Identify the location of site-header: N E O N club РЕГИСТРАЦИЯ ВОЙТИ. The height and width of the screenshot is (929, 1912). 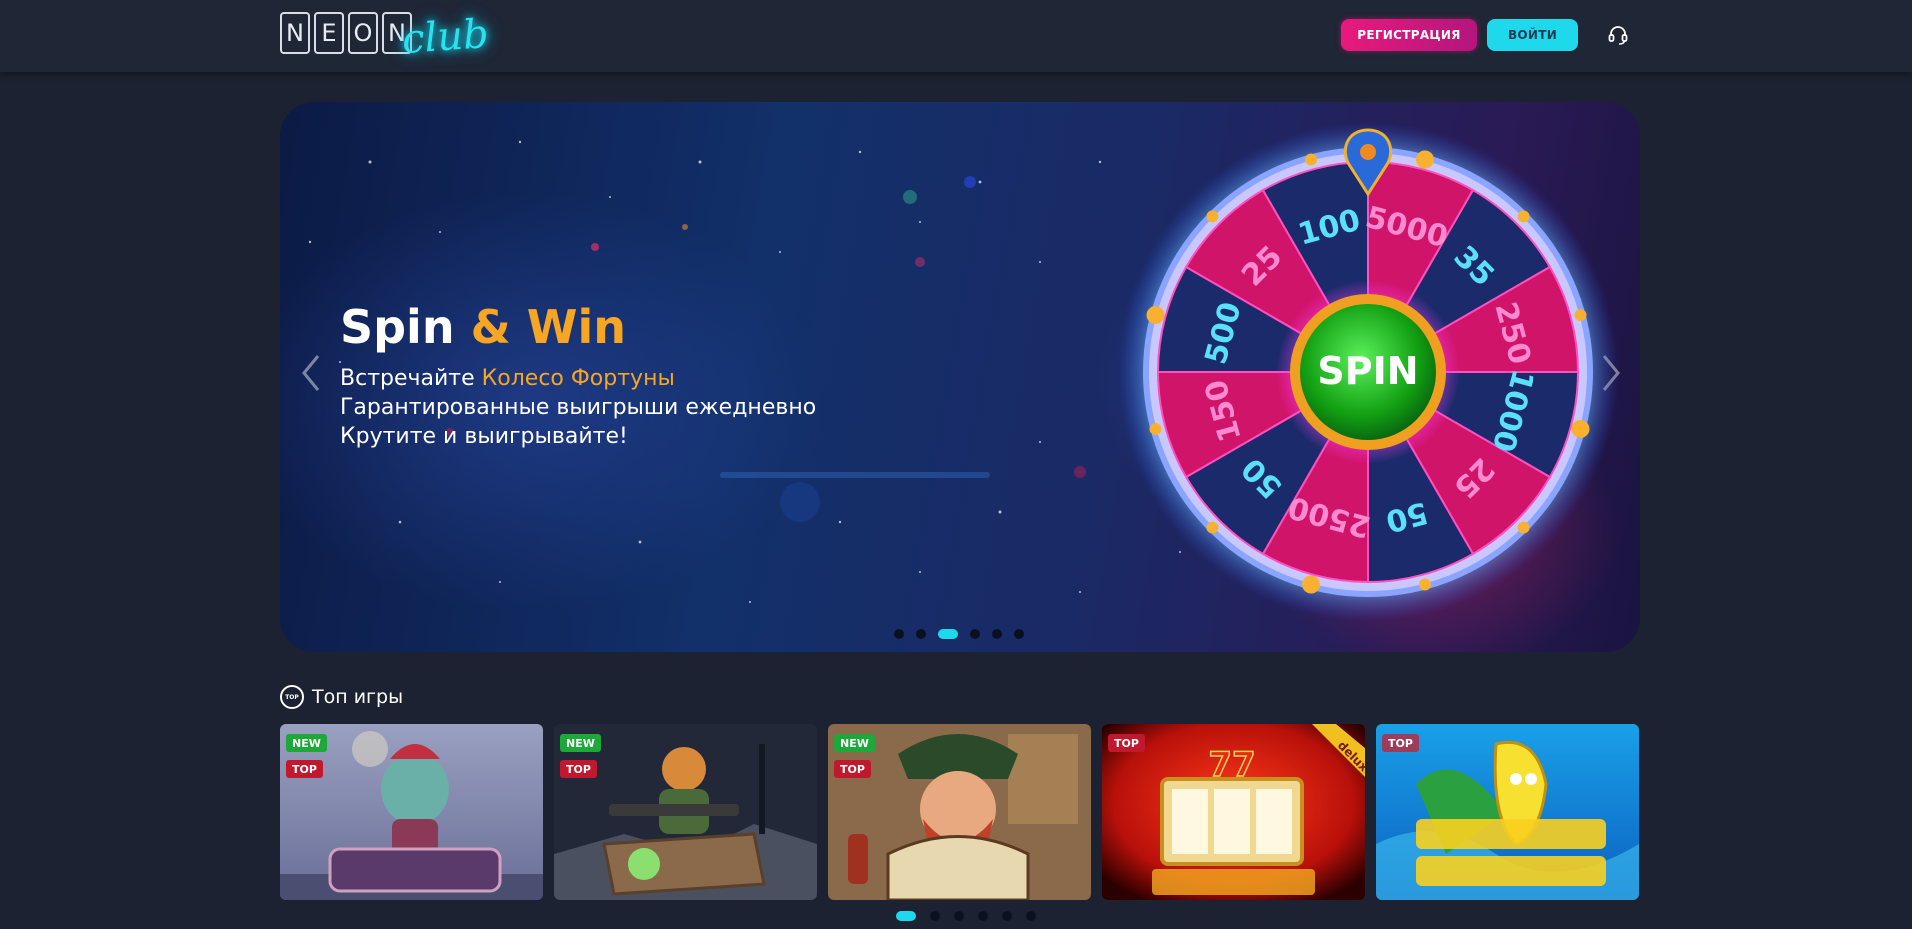
(956, 36).